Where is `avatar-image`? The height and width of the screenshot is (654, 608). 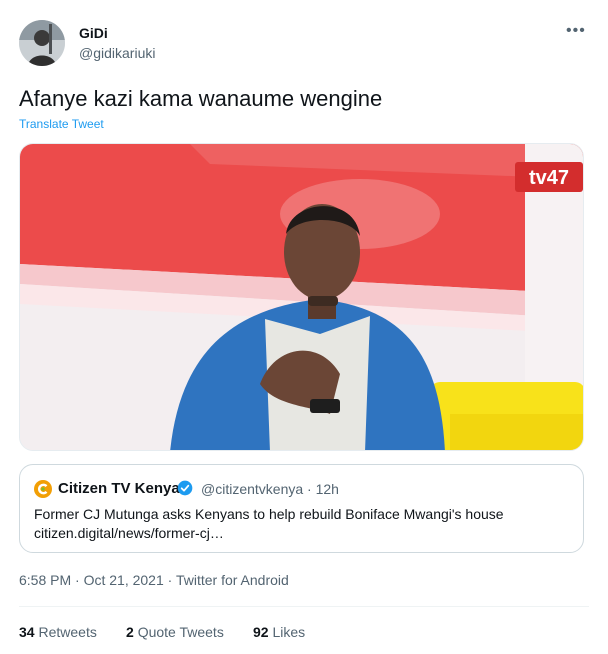
avatar-image is located at coordinates (42, 43).